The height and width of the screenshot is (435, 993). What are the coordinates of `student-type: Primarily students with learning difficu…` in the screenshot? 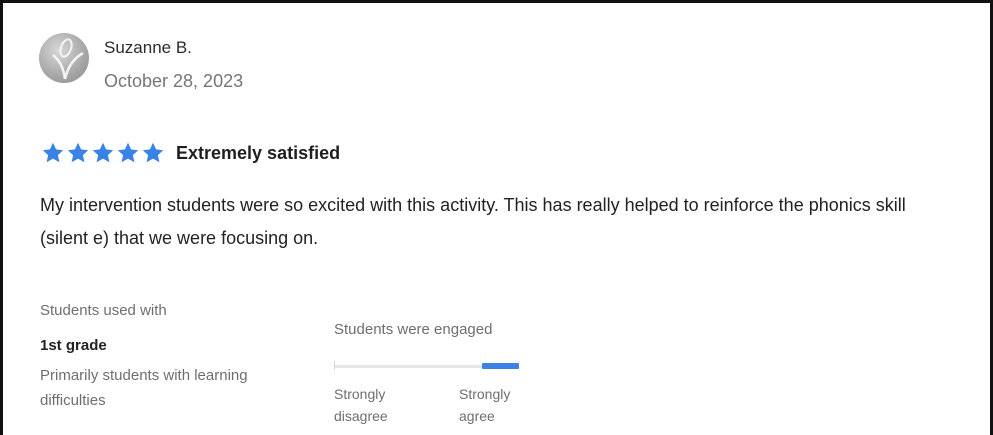 It's located at (144, 388).